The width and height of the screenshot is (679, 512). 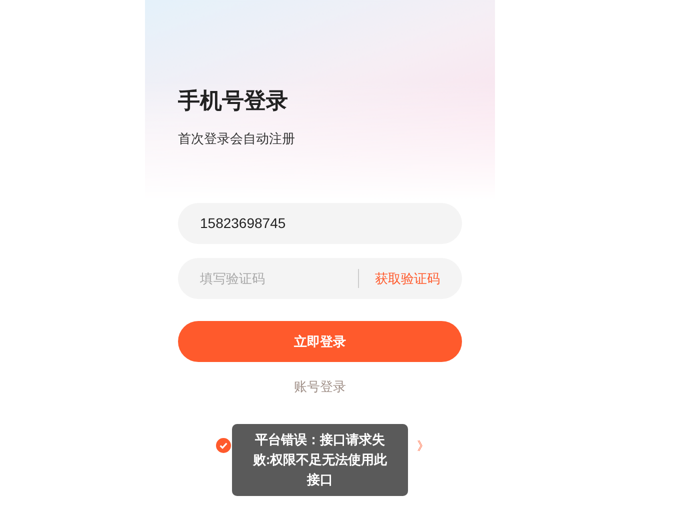 What do you see at coordinates (237, 139) in the screenshot?
I see `subtitle: 首次登录会自动注册` at bounding box center [237, 139].